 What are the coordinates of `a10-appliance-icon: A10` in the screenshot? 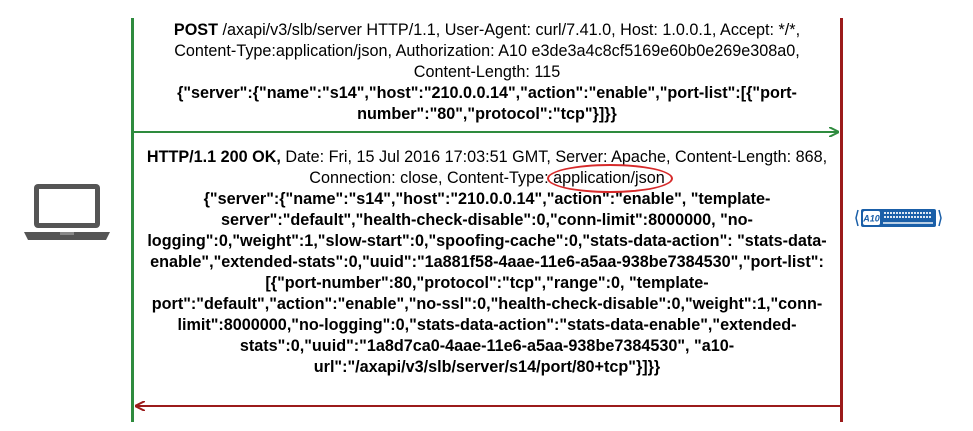 It's located at (898, 218).